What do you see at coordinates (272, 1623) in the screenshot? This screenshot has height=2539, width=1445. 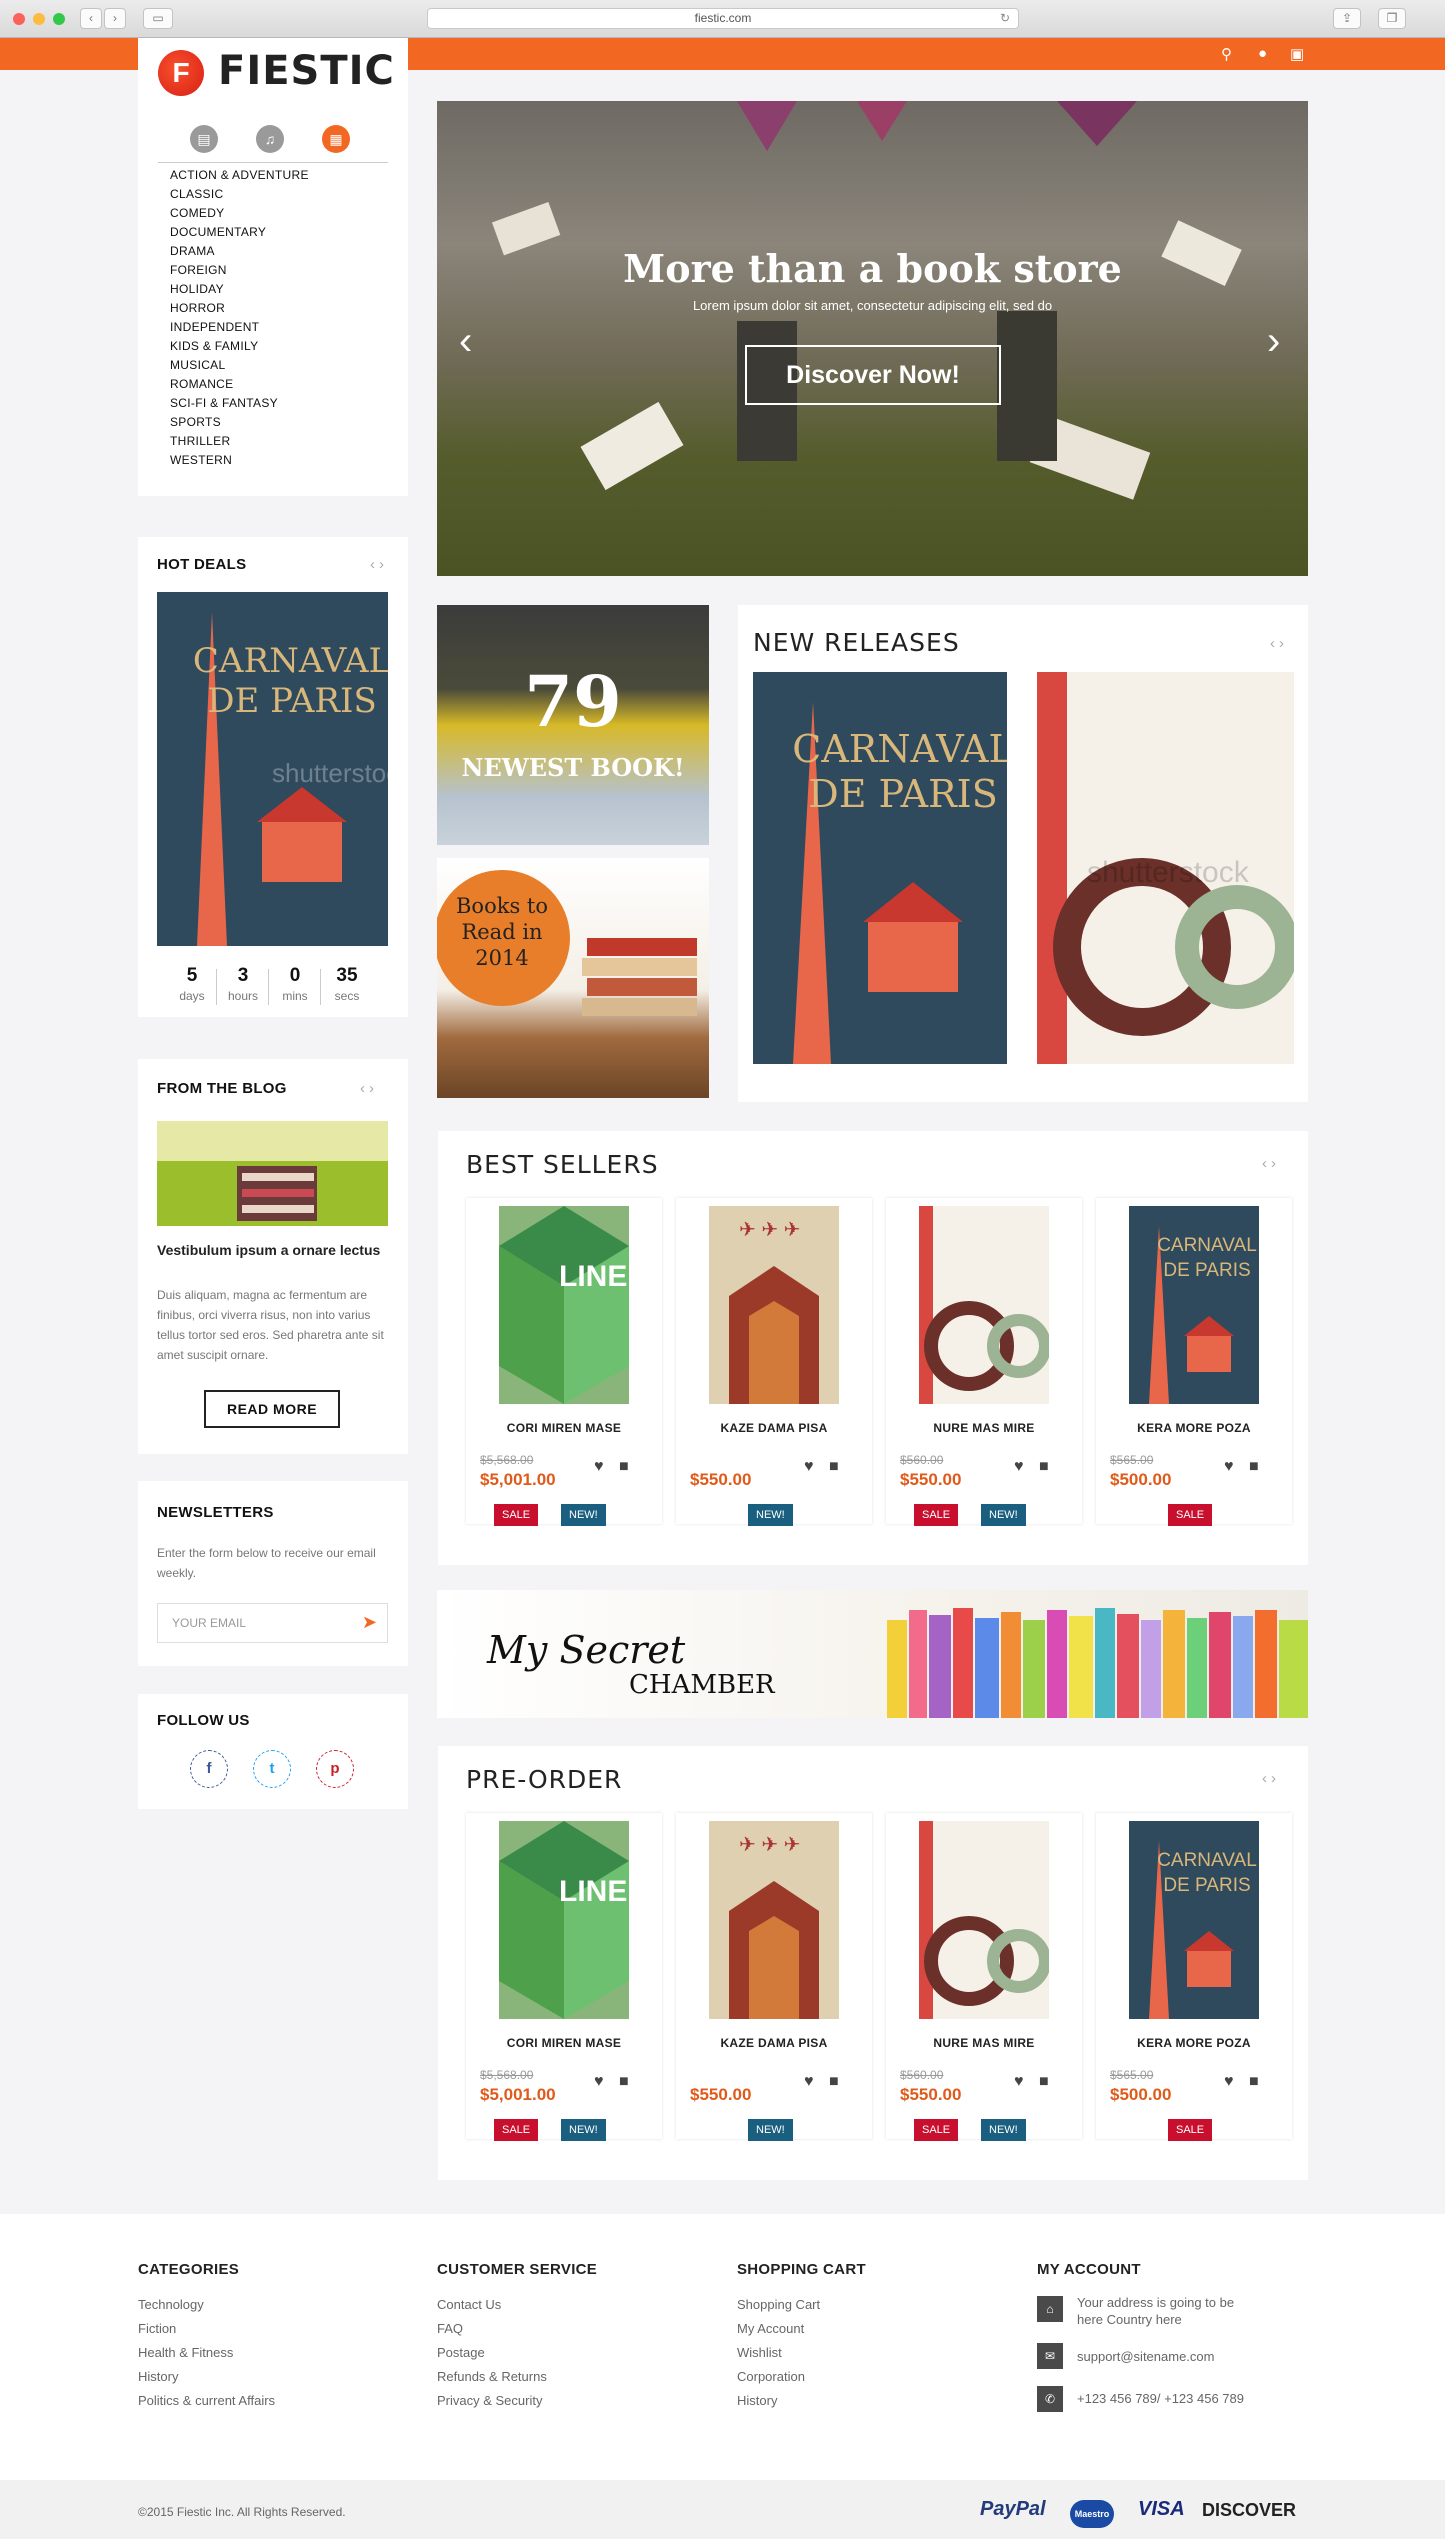 I see `email-field: YOUR EMAIL ➤` at bounding box center [272, 1623].